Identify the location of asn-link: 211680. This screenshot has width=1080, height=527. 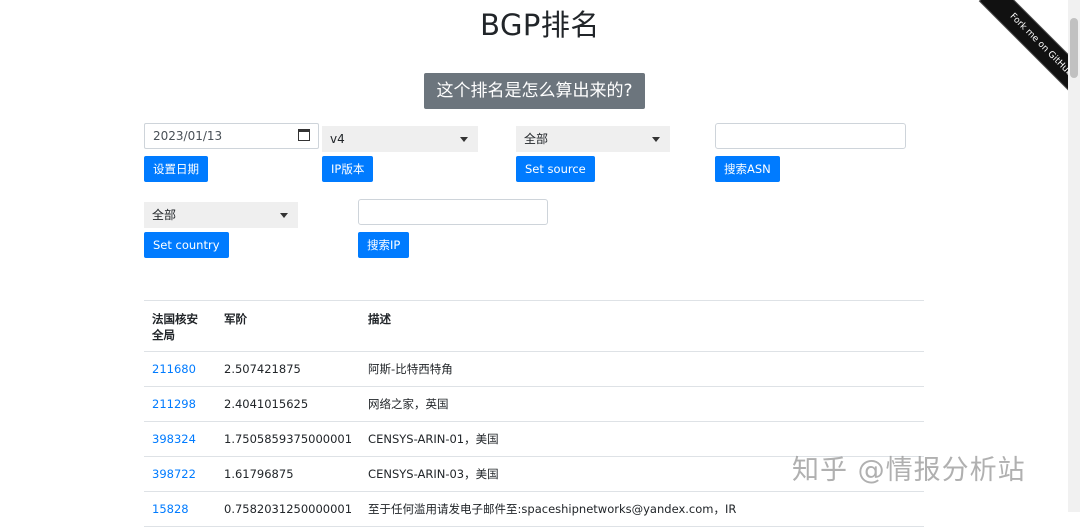
(174, 369).